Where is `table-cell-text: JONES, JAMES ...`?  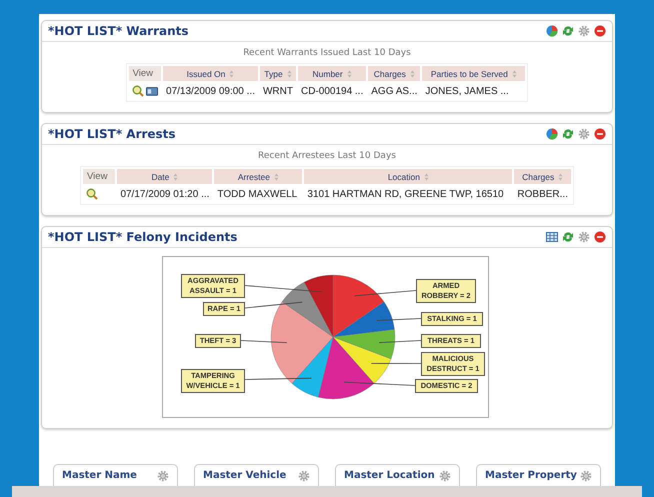
table-cell-text: JONES, JAMES ... is located at coordinates (467, 91).